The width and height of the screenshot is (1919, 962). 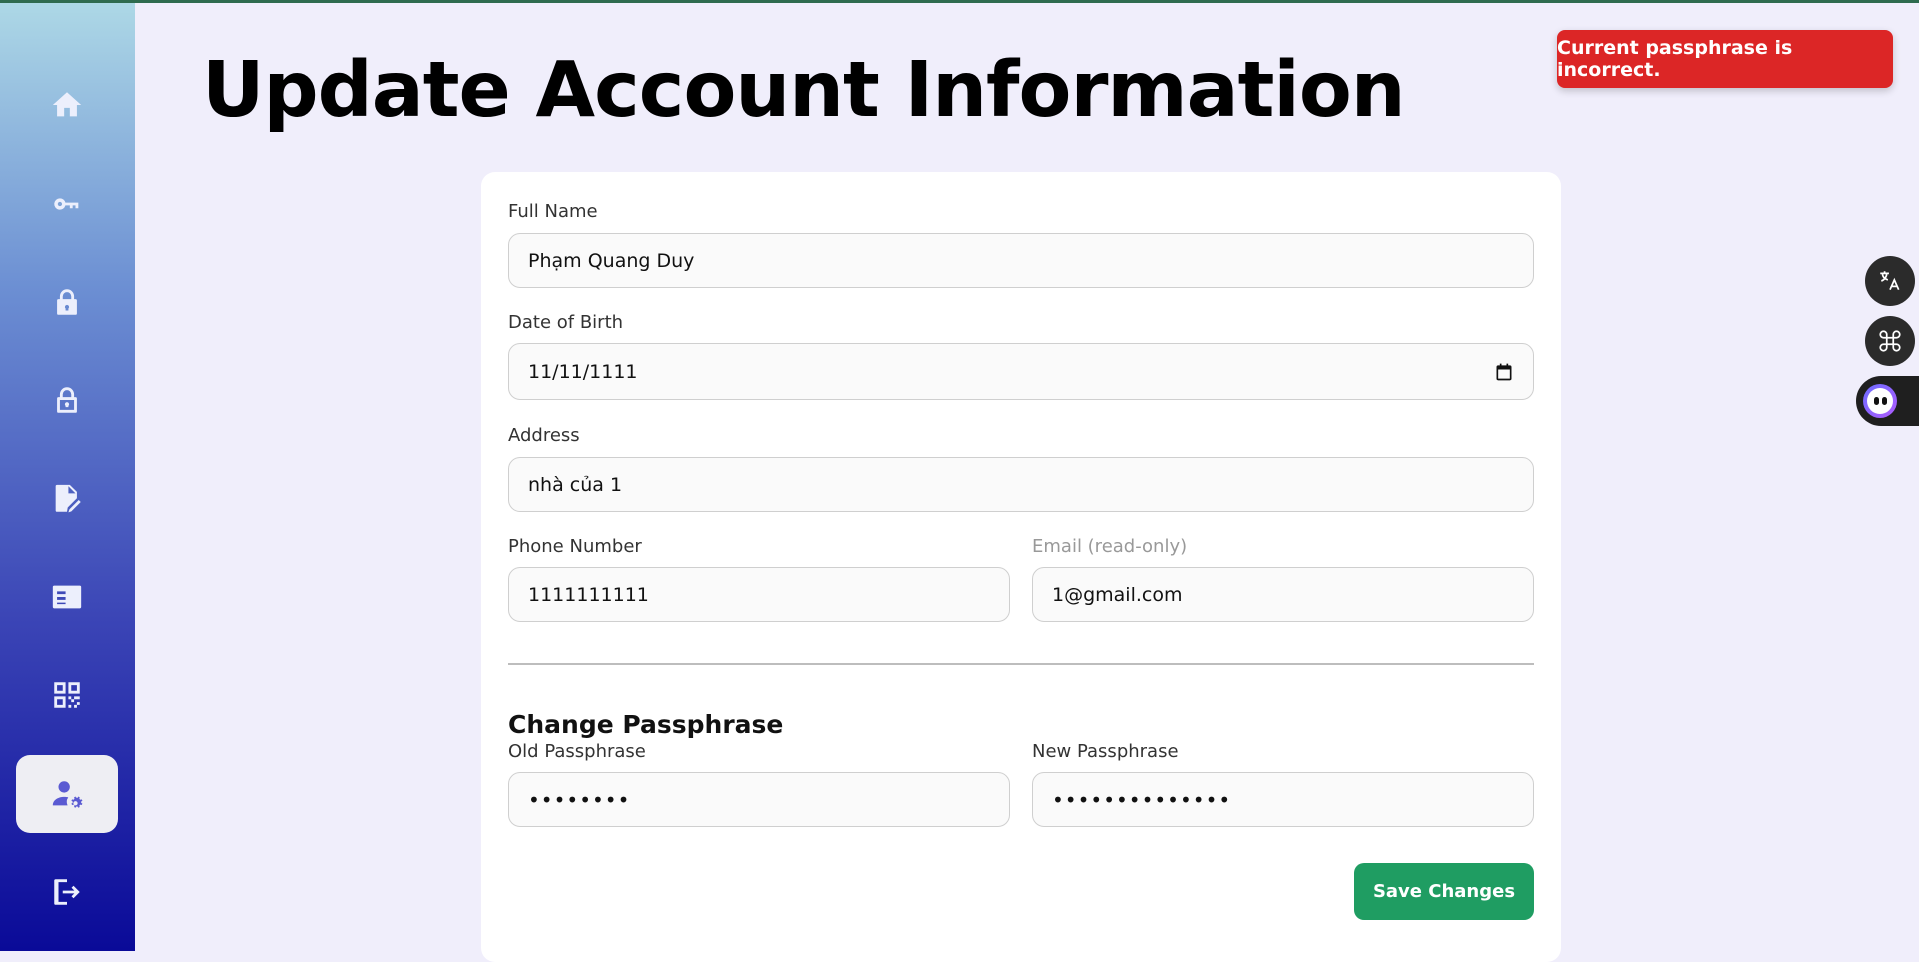 What do you see at coordinates (575, 546) in the screenshot?
I see `phone-label: Phone Number` at bounding box center [575, 546].